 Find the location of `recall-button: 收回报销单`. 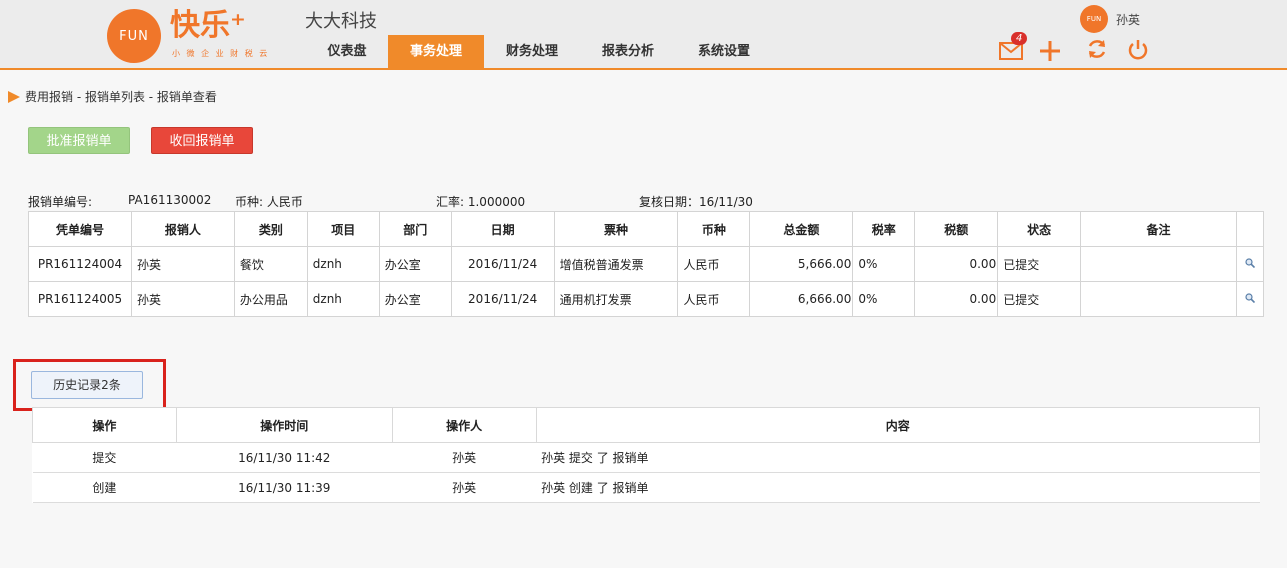

recall-button: 收回报销单 is located at coordinates (202, 140).